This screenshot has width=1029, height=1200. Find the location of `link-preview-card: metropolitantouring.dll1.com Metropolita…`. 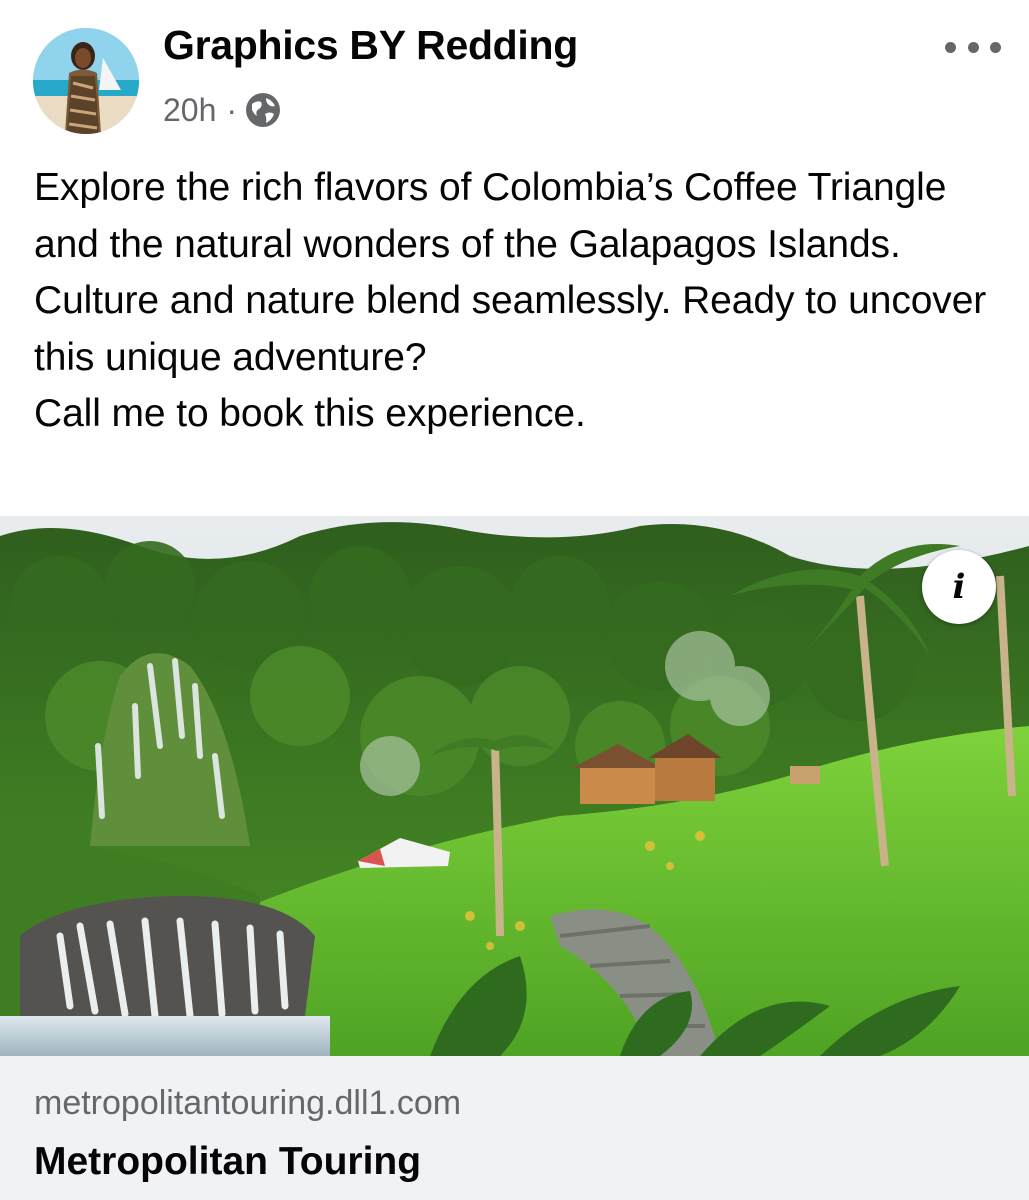

link-preview-card: metropolitantouring.dll1.com Metropolita… is located at coordinates (514, 1128).